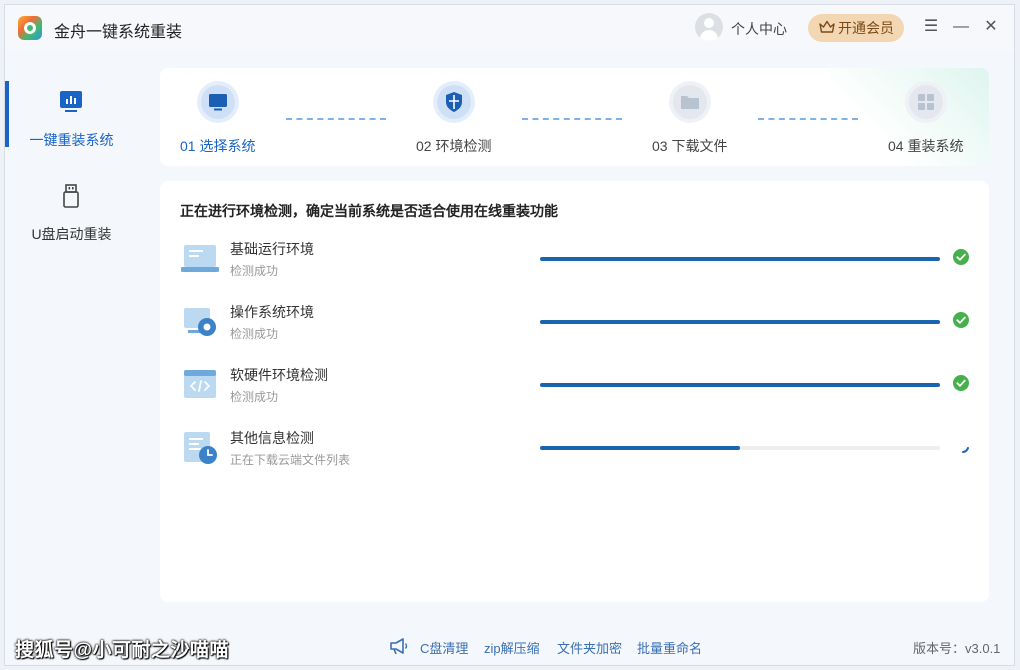 The image size is (1020, 670). I want to click on sidebar-item-one-click-reinstall: 一键重装系统, so click(71, 99).